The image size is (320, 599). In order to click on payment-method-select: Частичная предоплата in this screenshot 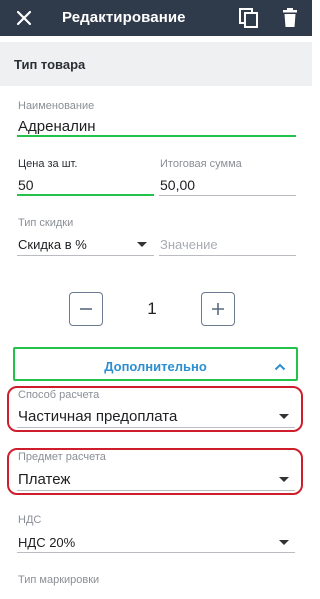, I will do `click(97, 416)`.